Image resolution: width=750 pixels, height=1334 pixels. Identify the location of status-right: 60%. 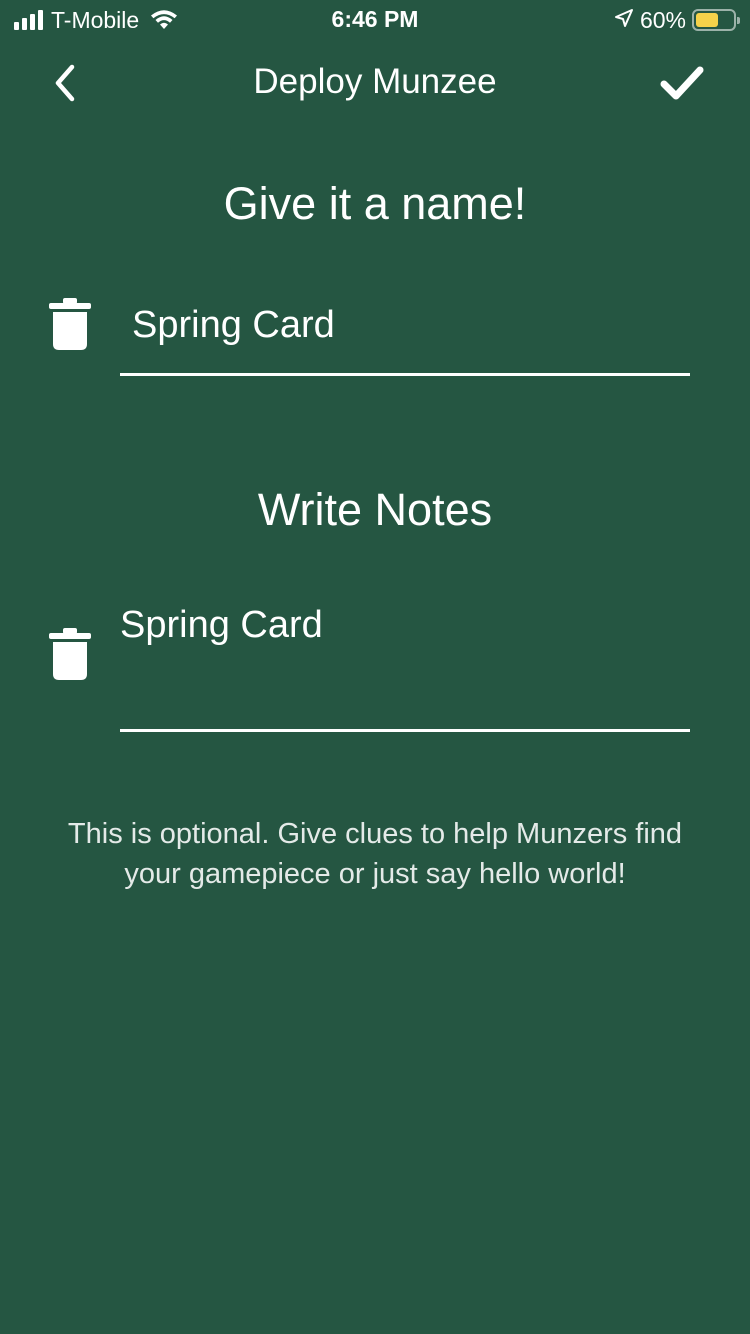
(677, 20).